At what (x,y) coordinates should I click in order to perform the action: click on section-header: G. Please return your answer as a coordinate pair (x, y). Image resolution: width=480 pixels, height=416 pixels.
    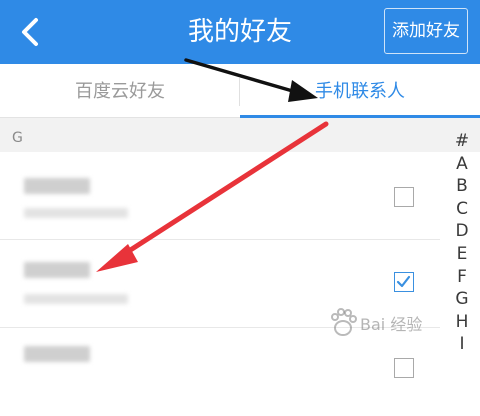
    Looking at the image, I should click on (240, 135).